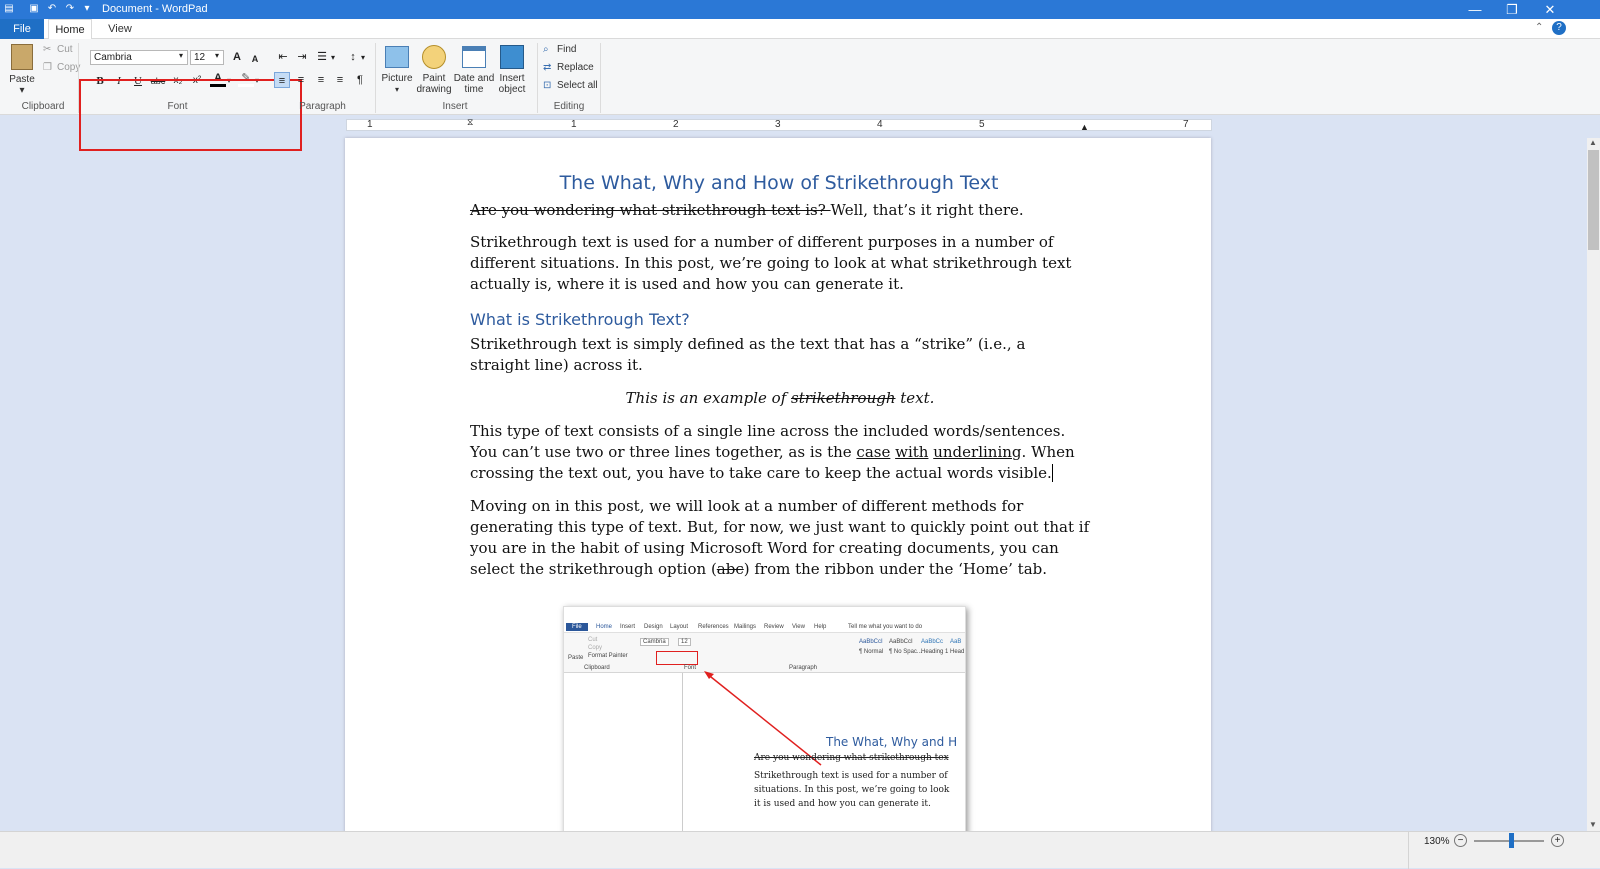 Image resolution: width=1600 pixels, height=869 pixels. I want to click on window-title: Document - WordPad, so click(155, 9).